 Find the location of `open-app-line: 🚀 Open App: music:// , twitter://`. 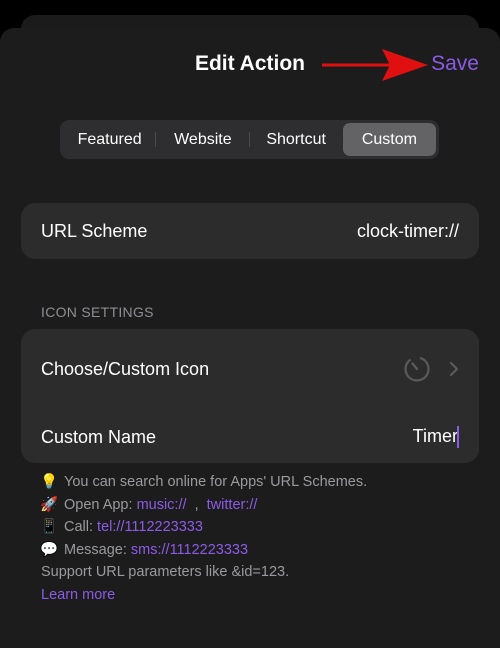

open-app-line: 🚀 Open App: music:// , twitter:// is located at coordinates (203, 505).